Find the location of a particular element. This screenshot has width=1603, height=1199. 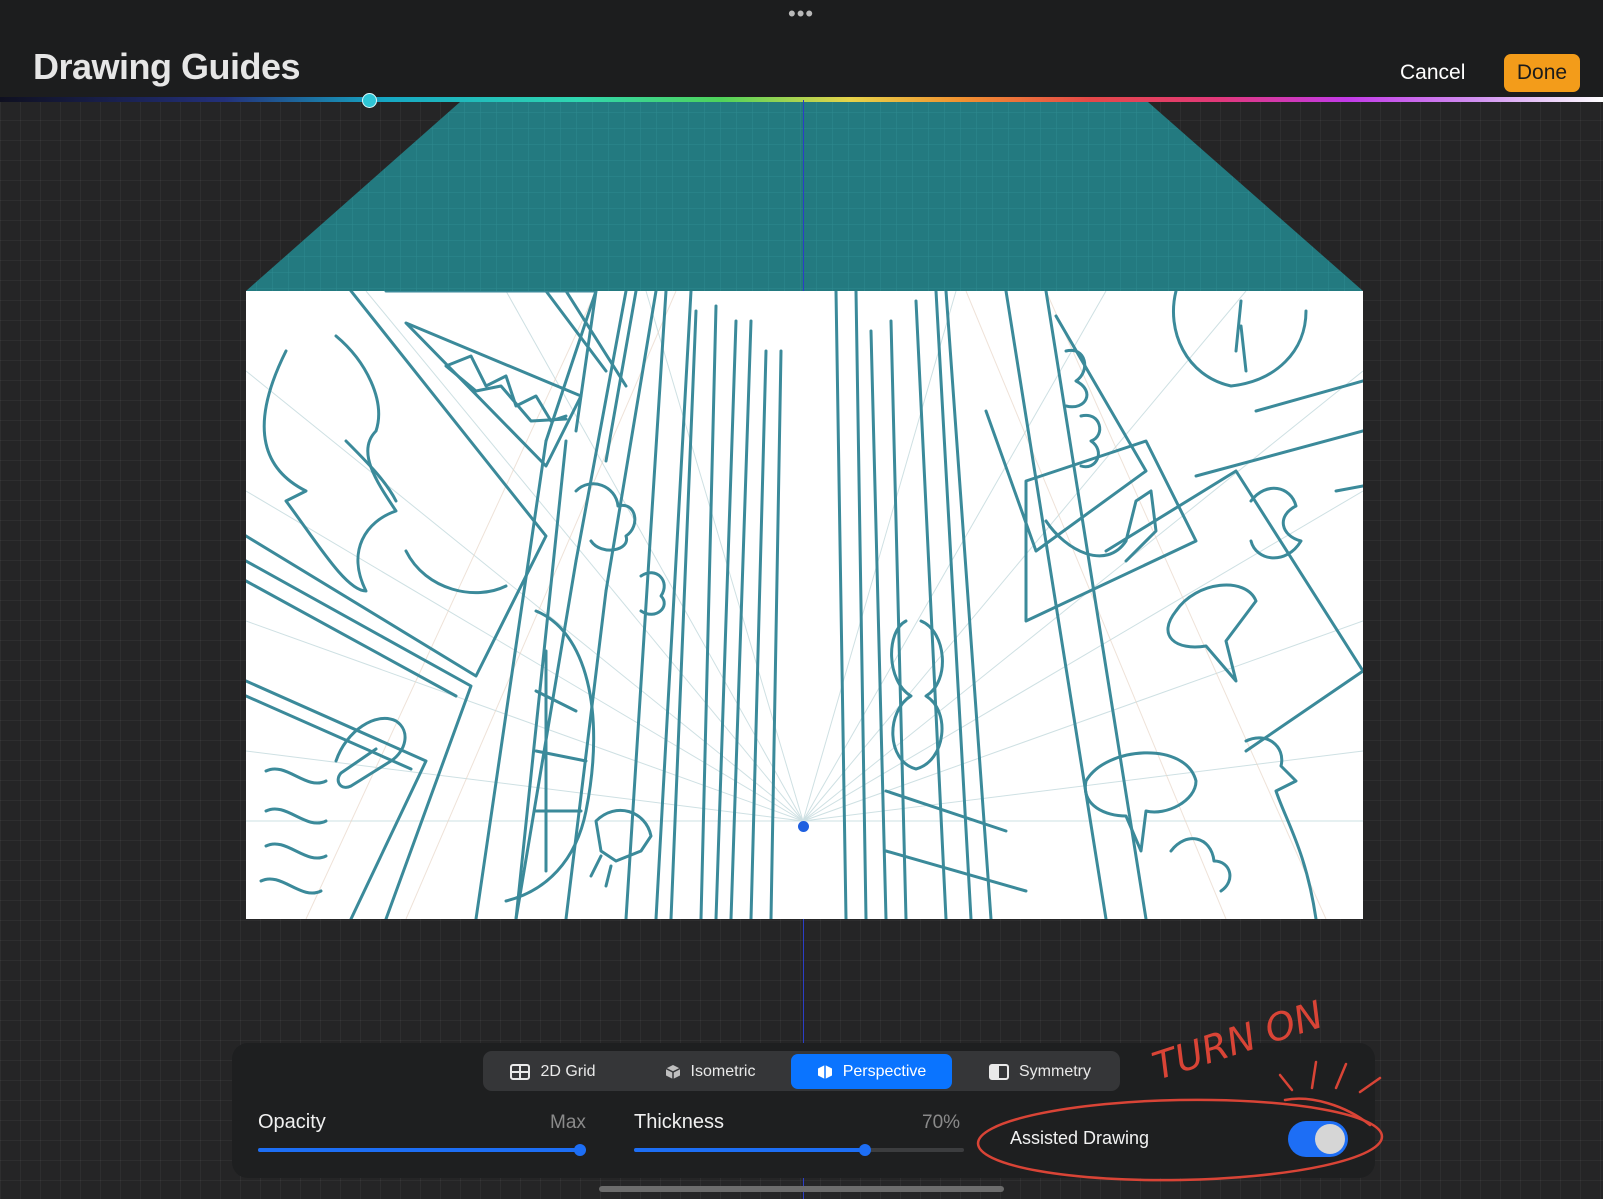

home-indicator is located at coordinates (801, 1189).